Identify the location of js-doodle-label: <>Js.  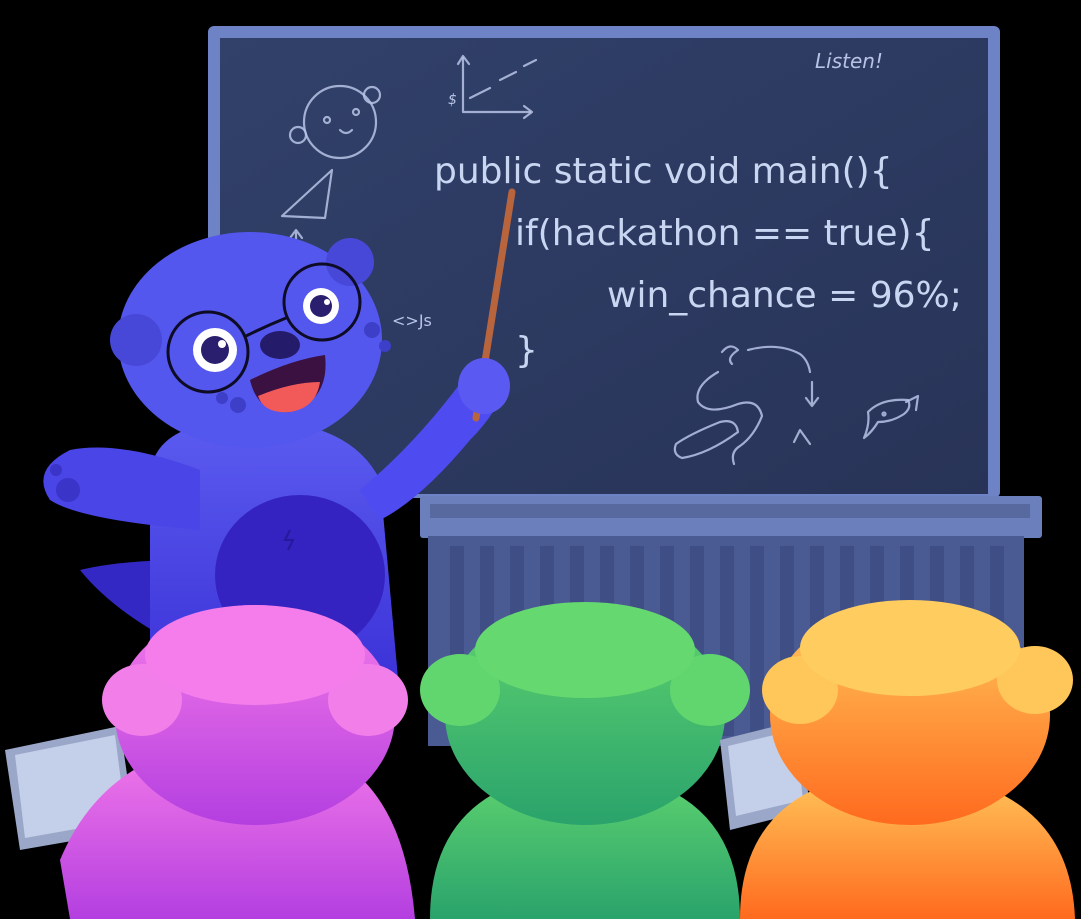
(412, 320).